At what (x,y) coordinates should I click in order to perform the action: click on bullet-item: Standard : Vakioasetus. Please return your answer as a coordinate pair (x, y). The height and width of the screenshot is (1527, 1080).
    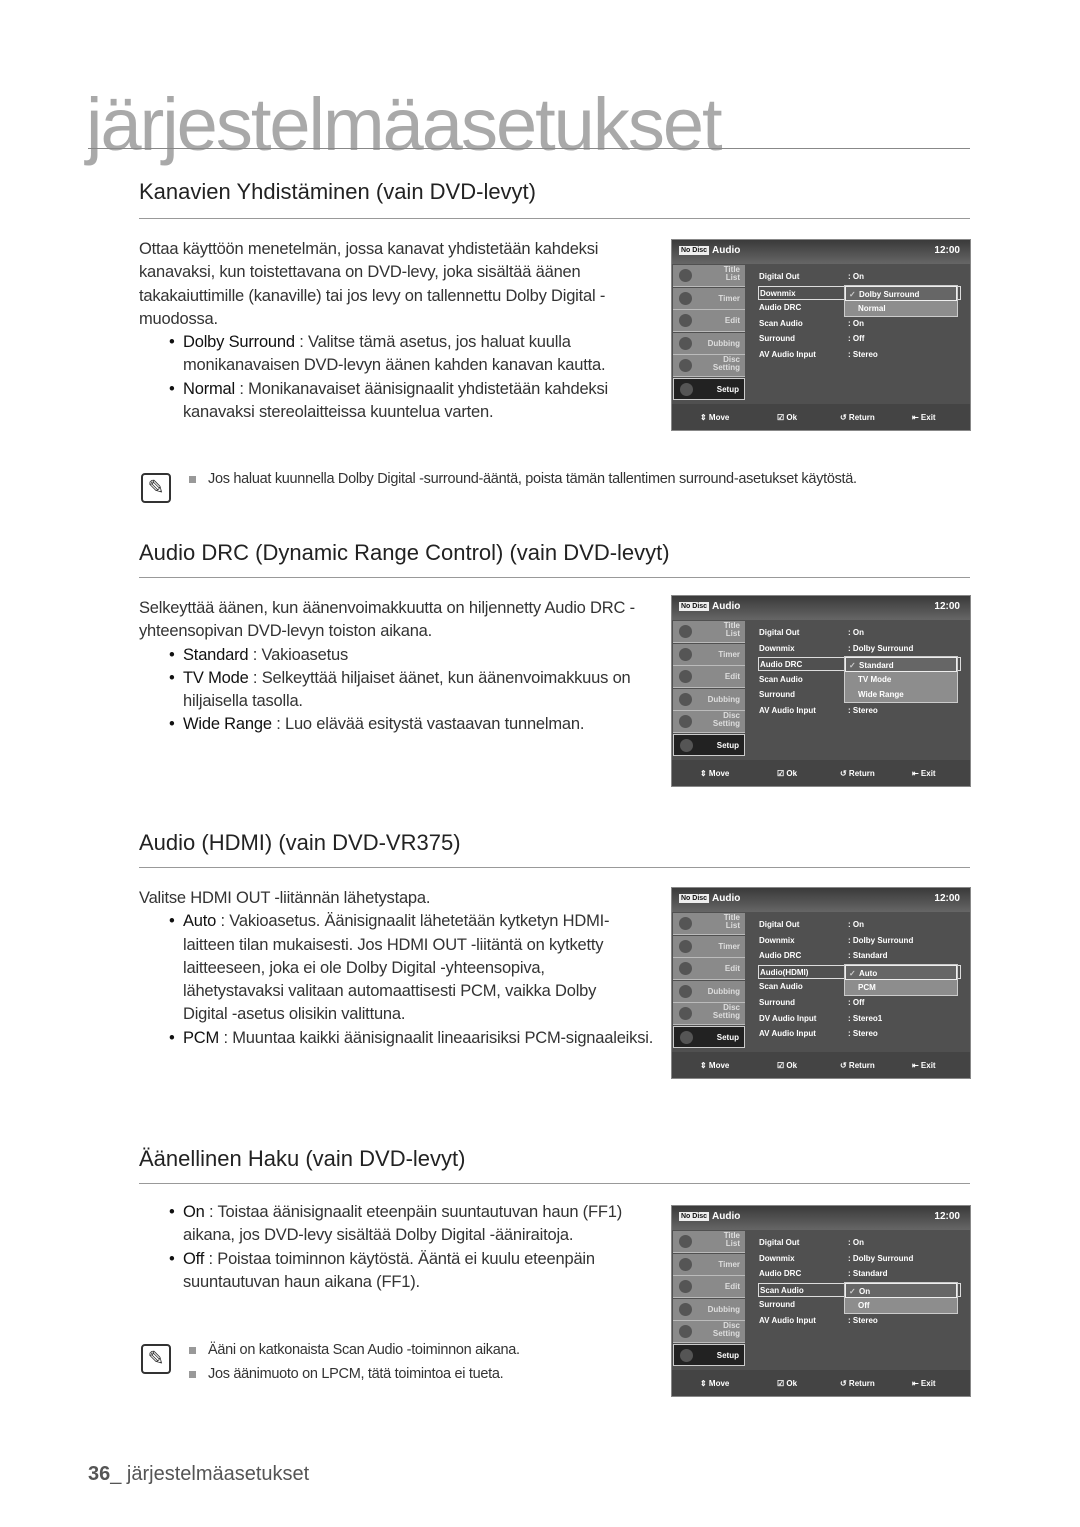
    Looking at the image, I should click on (387, 656).